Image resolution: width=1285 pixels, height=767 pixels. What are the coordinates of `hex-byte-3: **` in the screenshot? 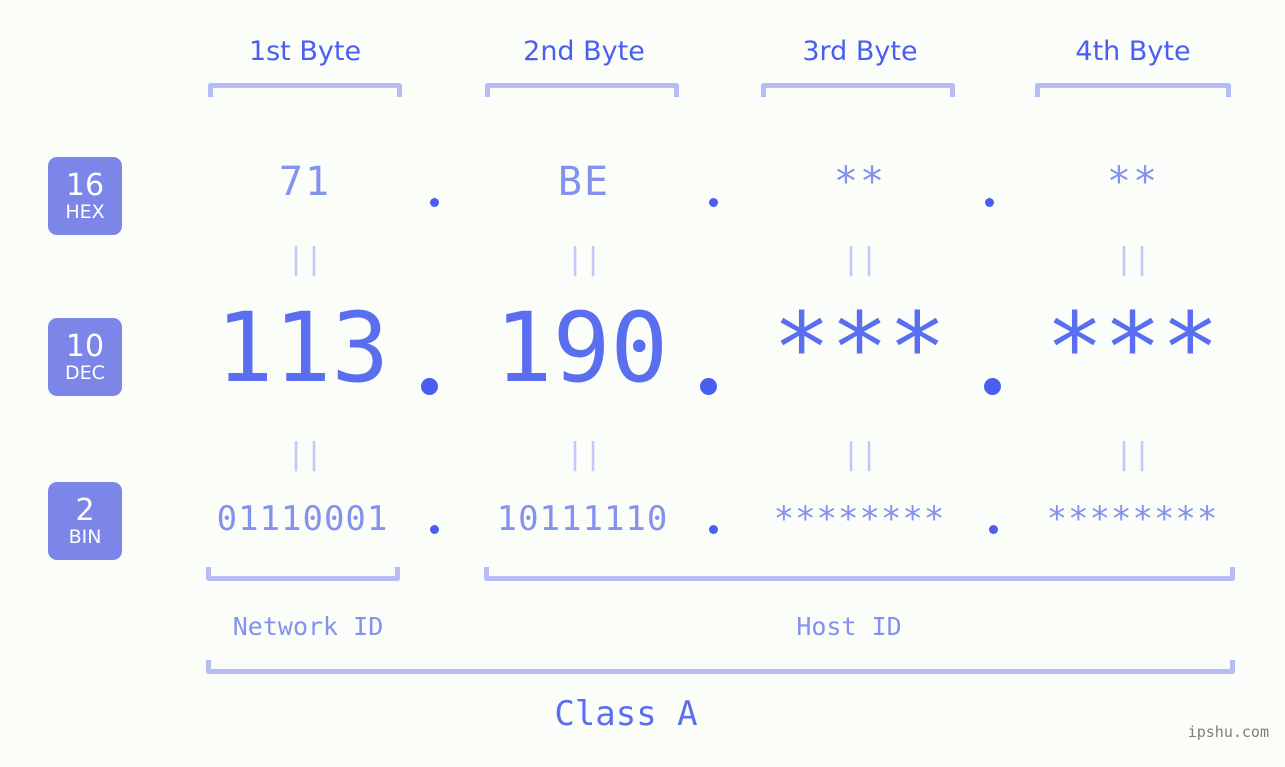 It's located at (860, 182).